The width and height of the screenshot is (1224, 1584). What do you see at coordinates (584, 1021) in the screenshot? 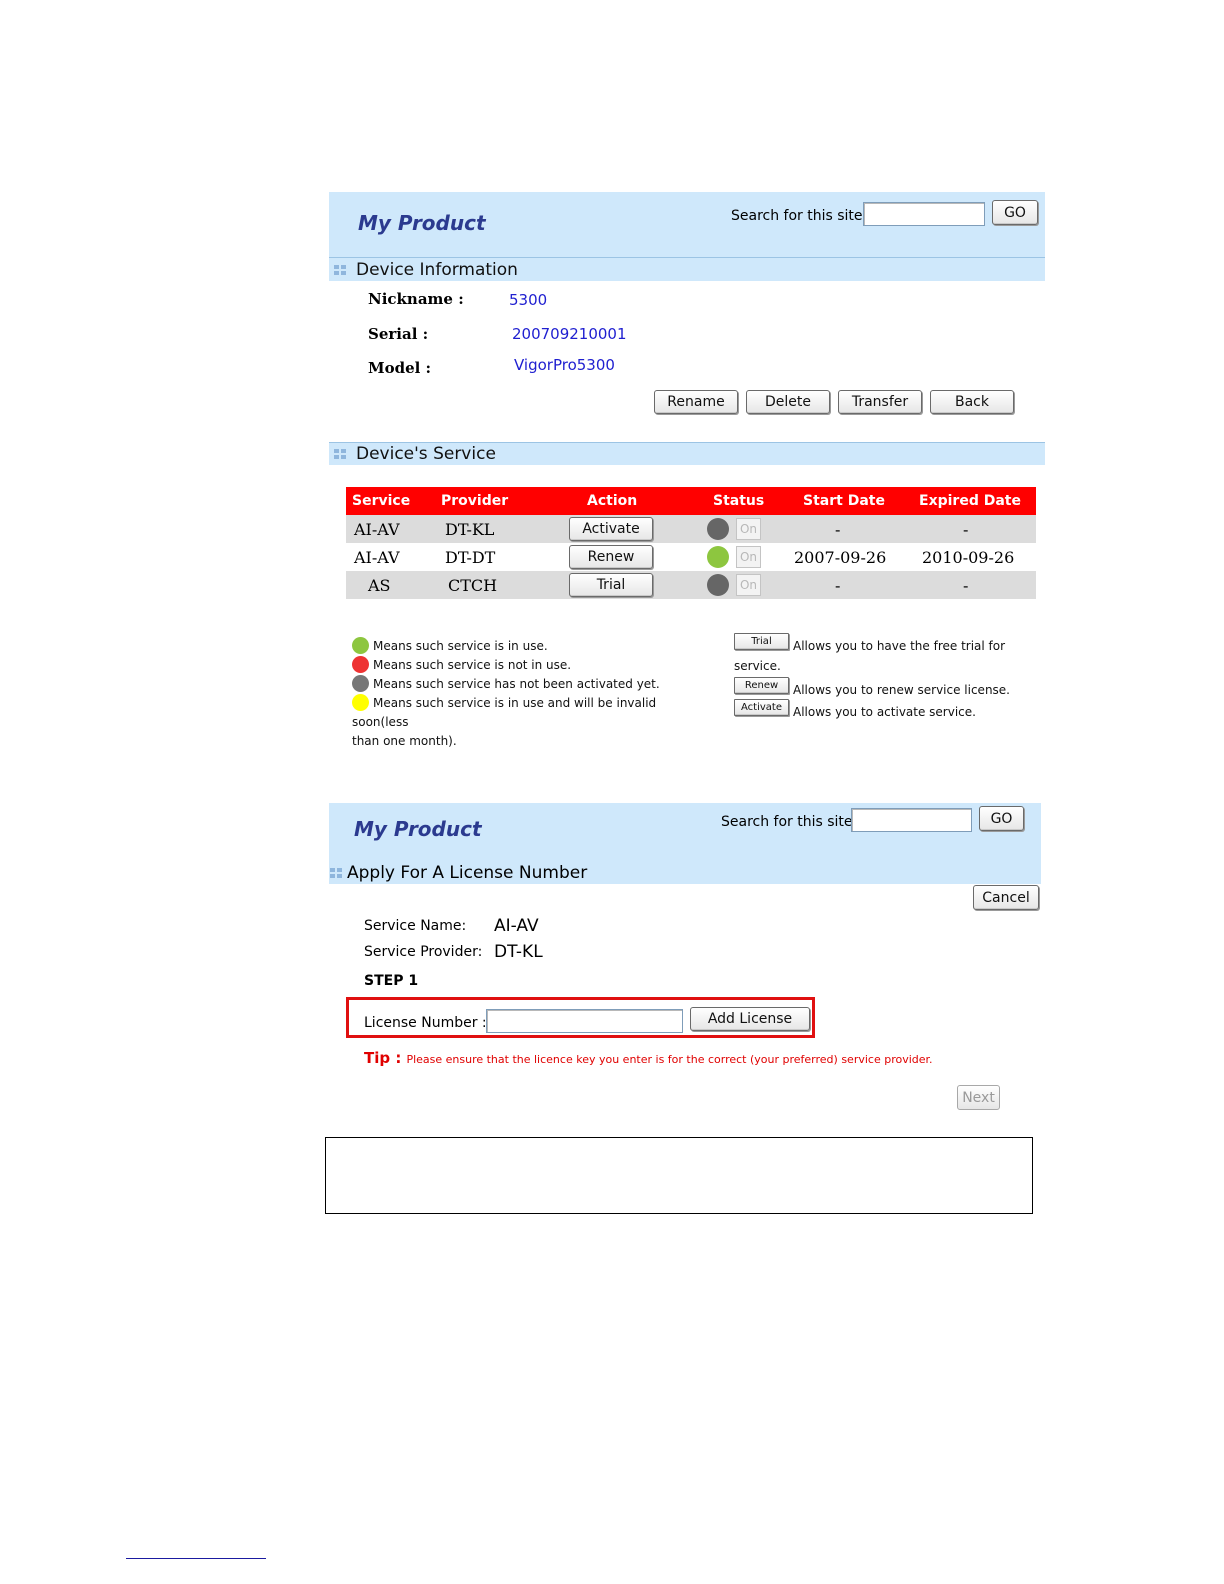
I see `license-number-input` at bounding box center [584, 1021].